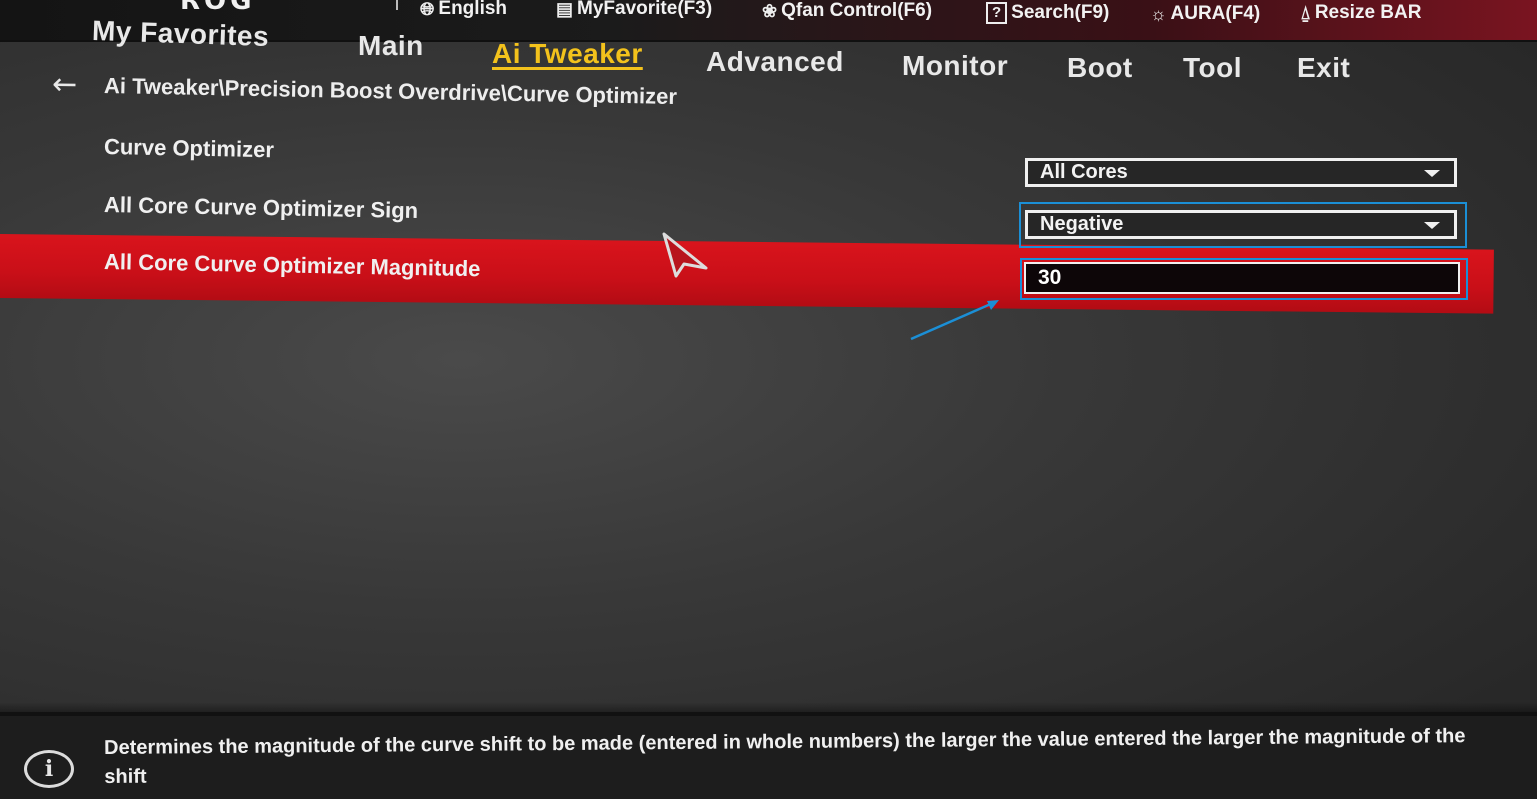 The height and width of the screenshot is (799, 1537). Describe the element at coordinates (775, 62) in the screenshot. I see `tab-advanced: Advanced` at that location.